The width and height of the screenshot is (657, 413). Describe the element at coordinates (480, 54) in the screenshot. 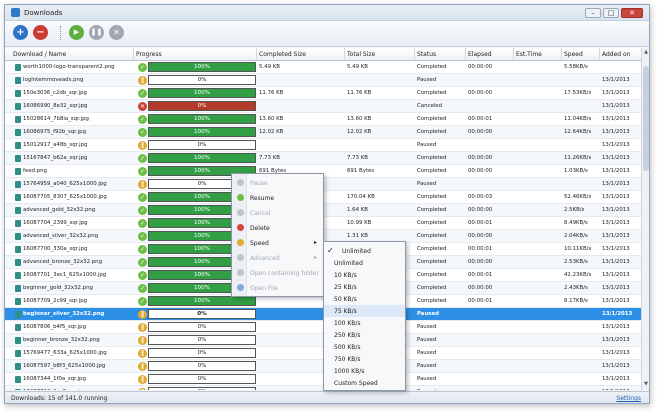

I see `column-header-elapsed: Elapsed` at that location.